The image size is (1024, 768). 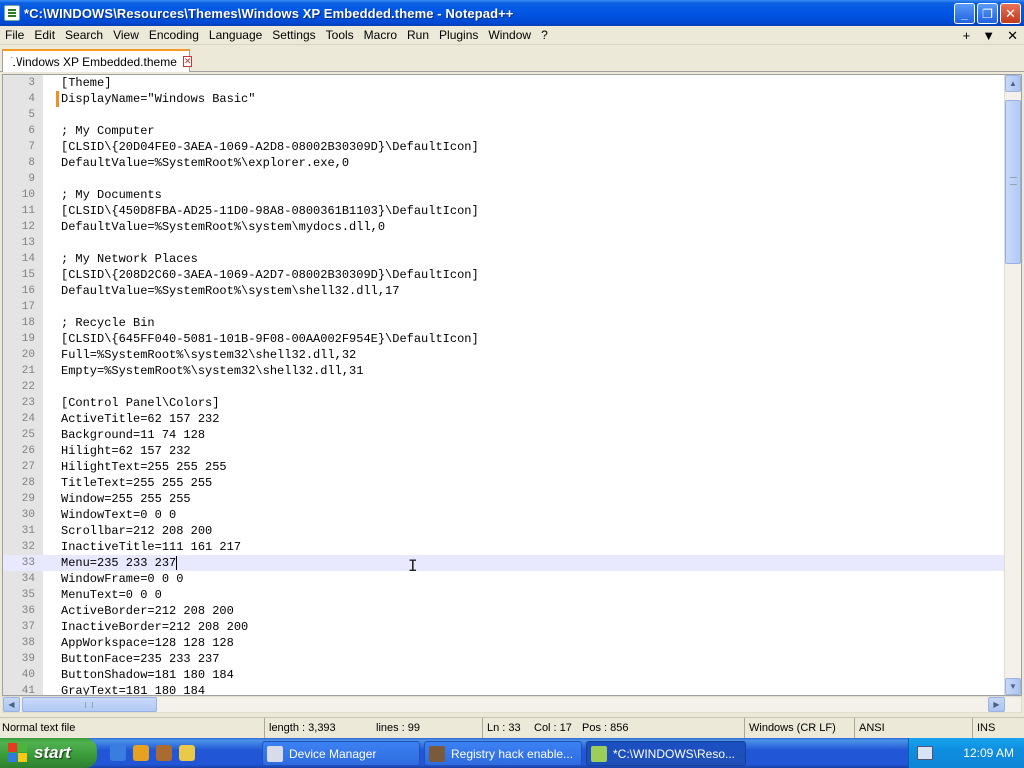 What do you see at coordinates (504, 131) in the screenshot?
I see `editor-line: 6 ; My Computer` at bounding box center [504, 131].